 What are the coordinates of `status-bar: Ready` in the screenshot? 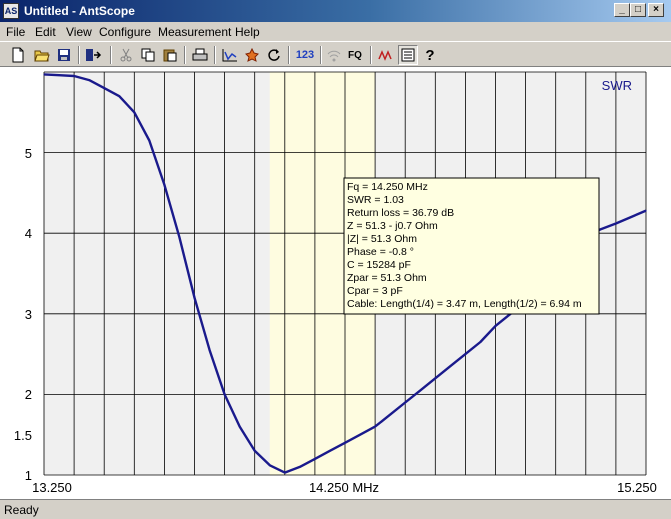 It's located at (335, 509).